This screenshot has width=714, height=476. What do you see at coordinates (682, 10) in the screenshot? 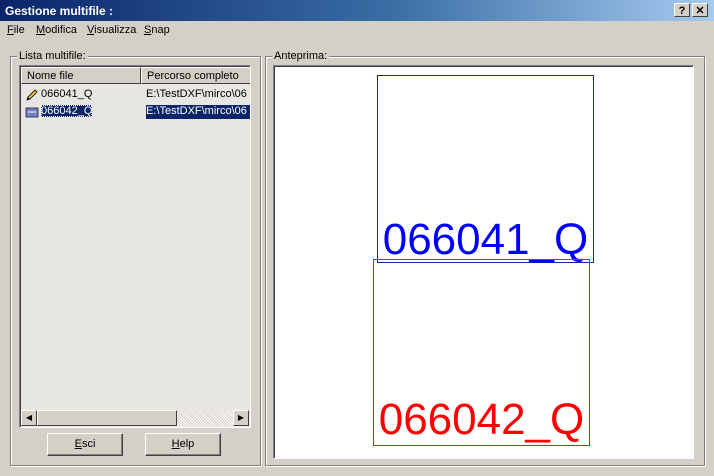
I see `help-caption-button: ?` at bounding box center [682, 10].